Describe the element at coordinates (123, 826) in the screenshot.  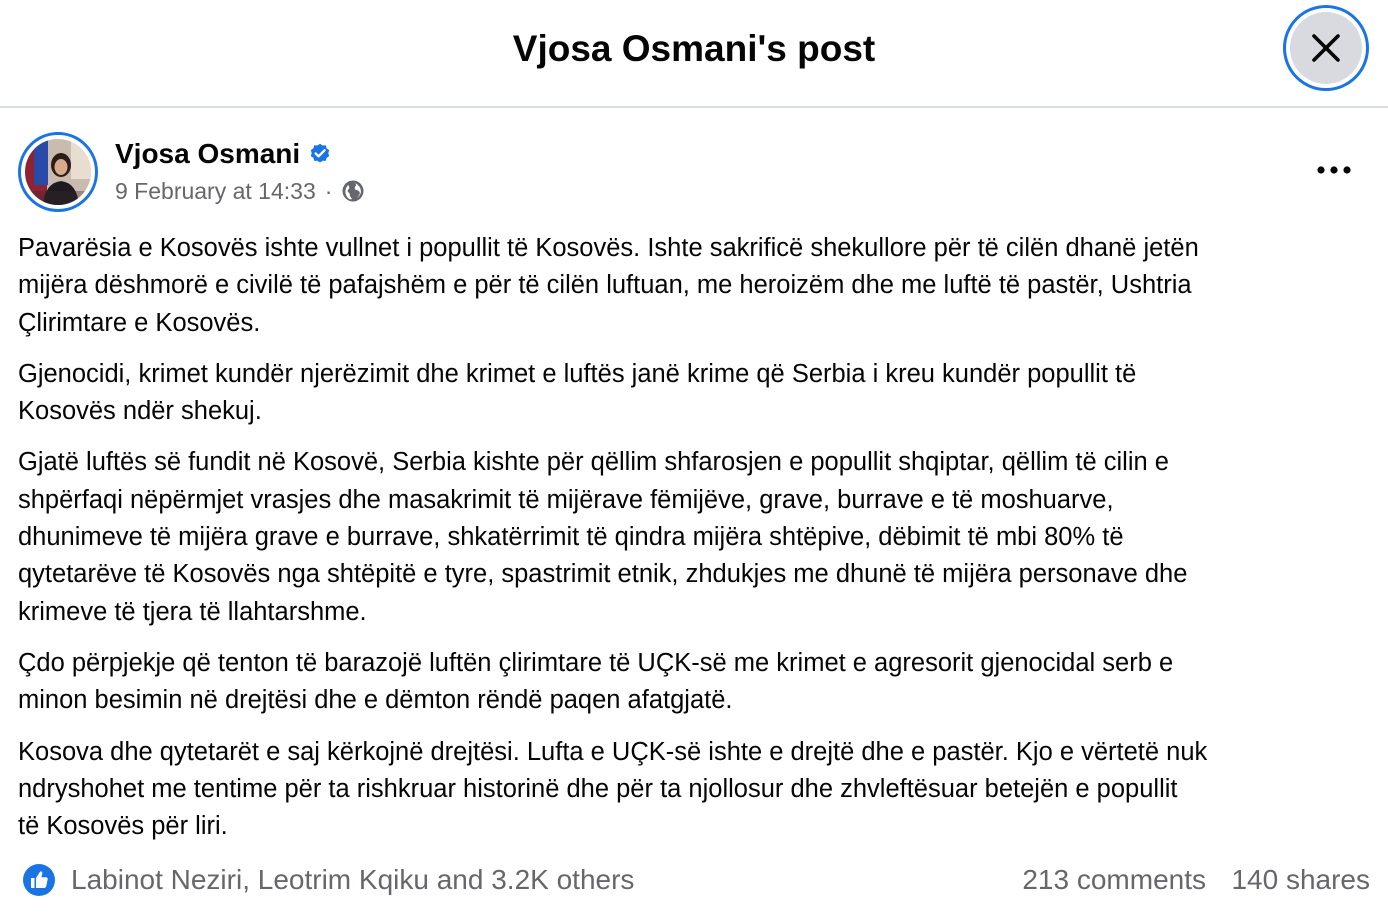
I see `post-line: të Kosovës për liri.` at that location.